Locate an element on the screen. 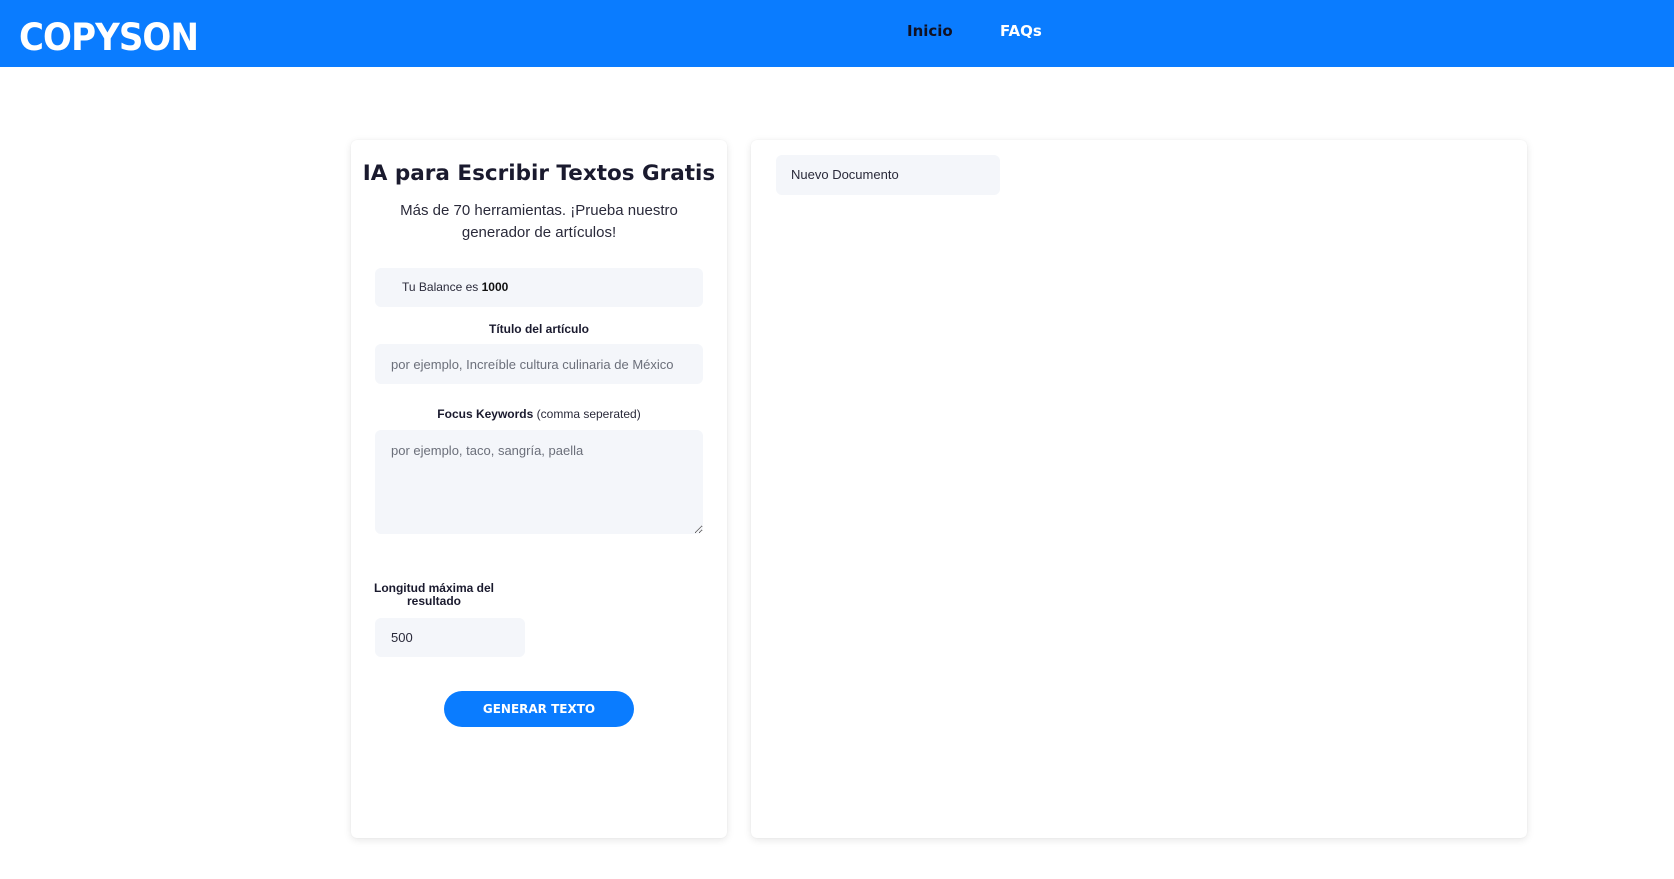 The width and height of the screenshot is (1674, 879). nav-inicio-link: Inicio is located at coordinates (930, 31).